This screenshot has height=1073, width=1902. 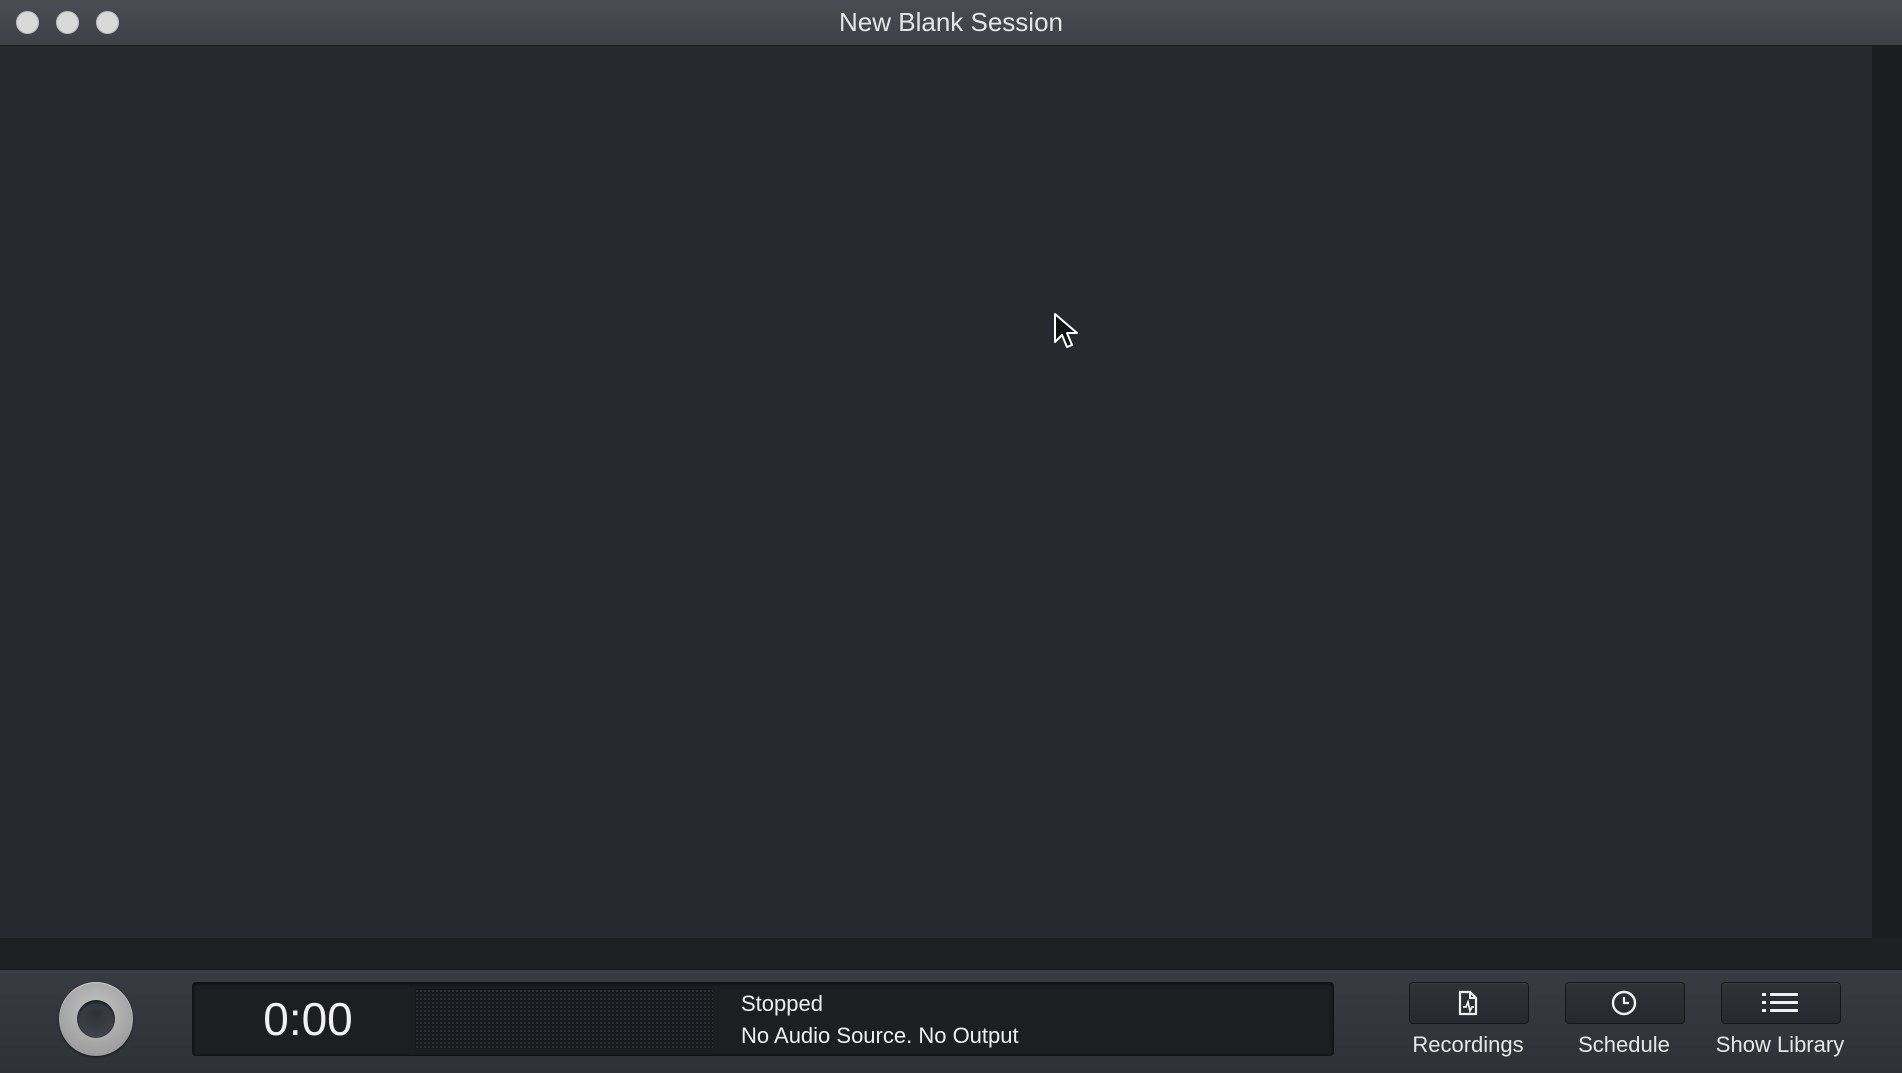 I want to click on record-button, so click(x=96, y=1019).